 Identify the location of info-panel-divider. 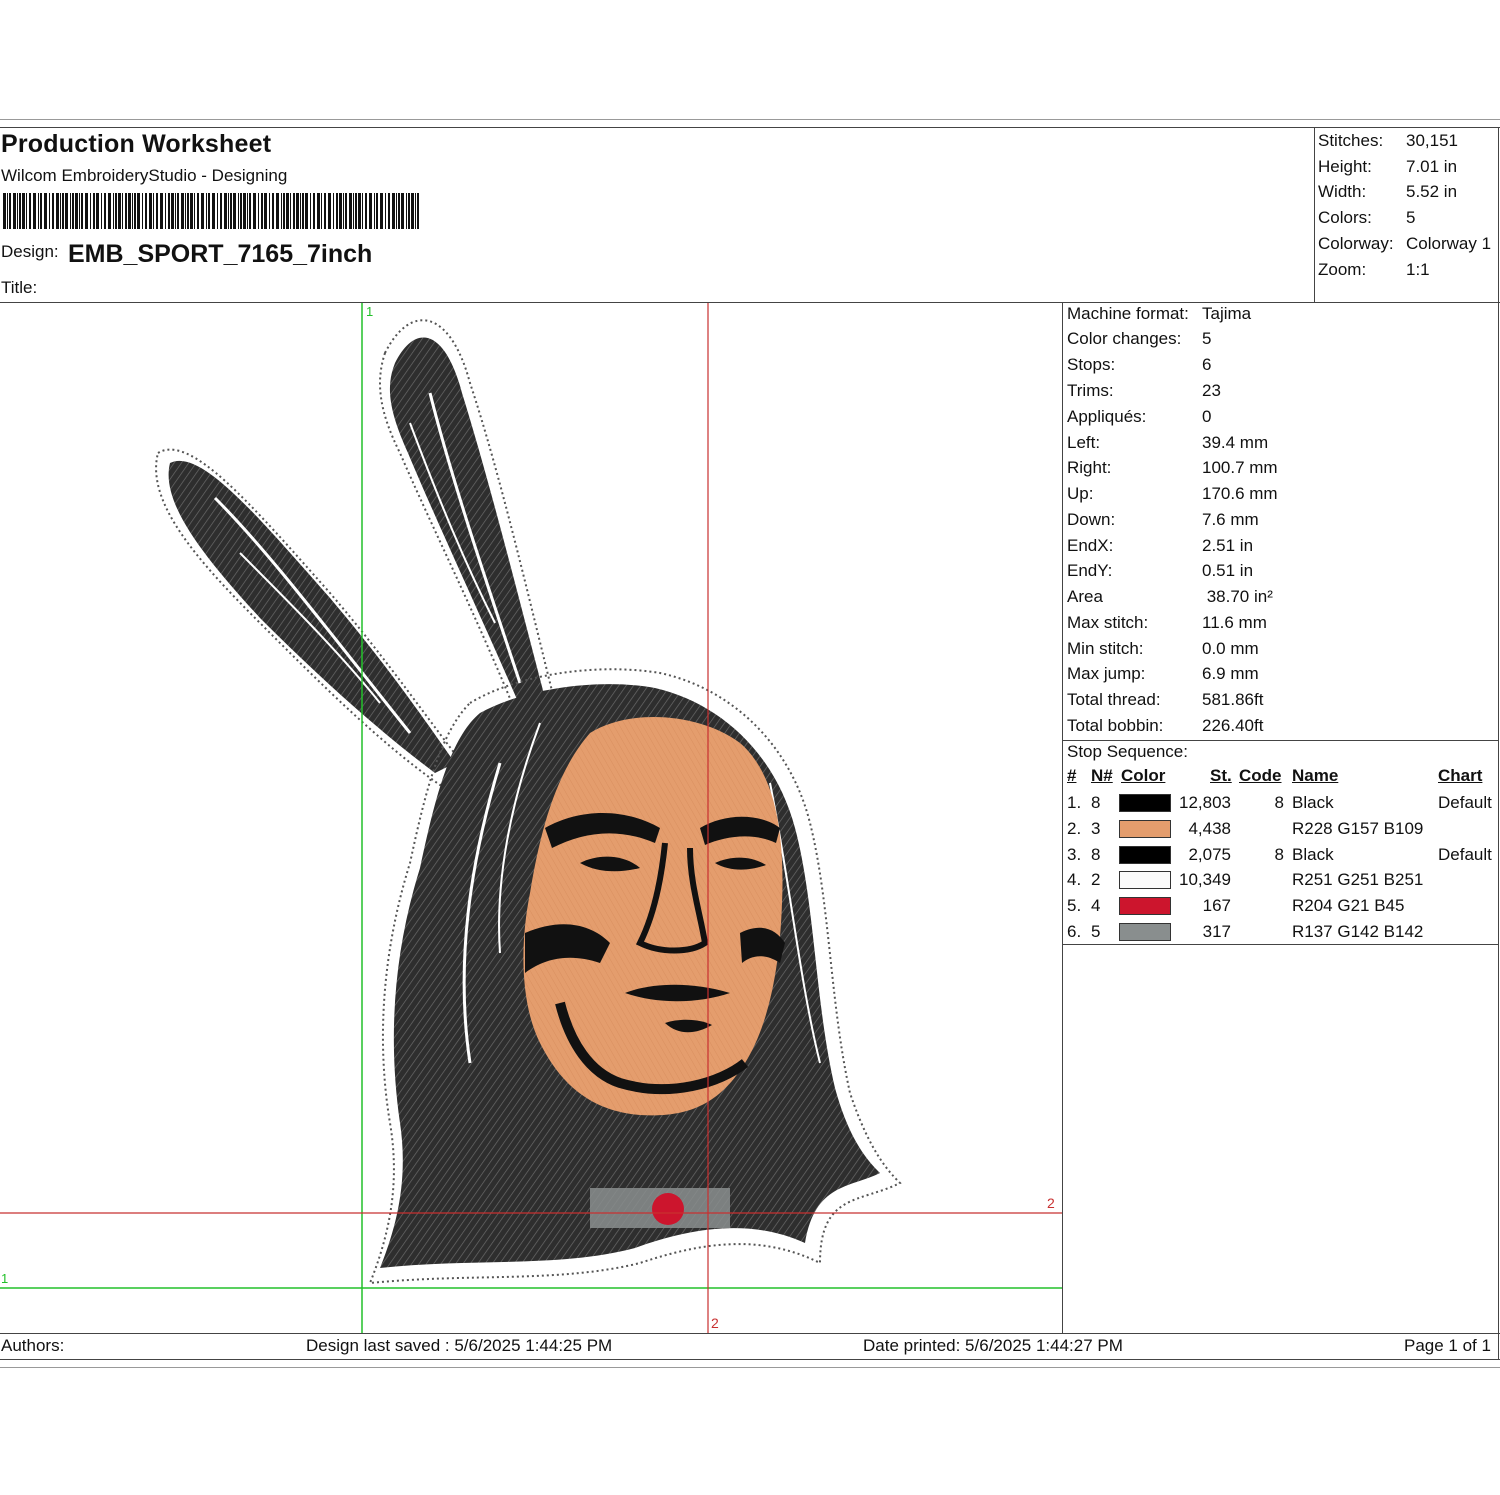
(1062, 817).